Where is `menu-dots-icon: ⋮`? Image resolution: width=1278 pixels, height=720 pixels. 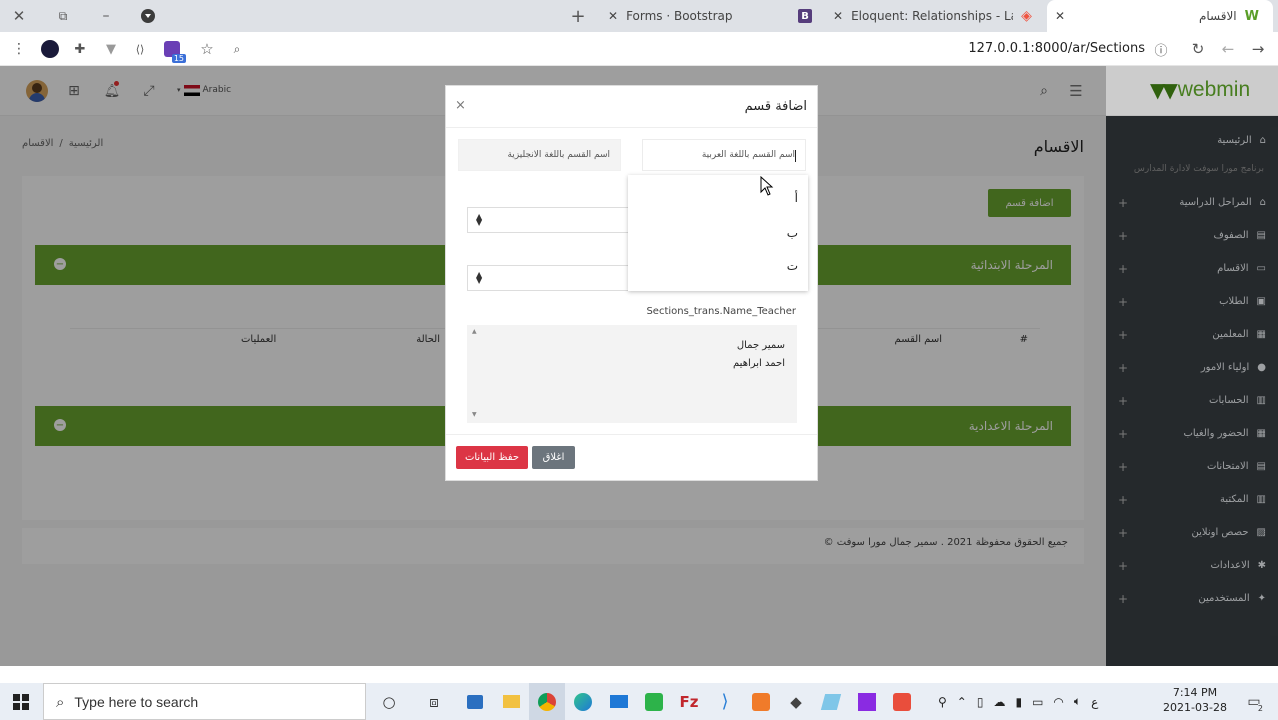 menu-dots-icon: ⋮ is located at coordinates (19, 49).